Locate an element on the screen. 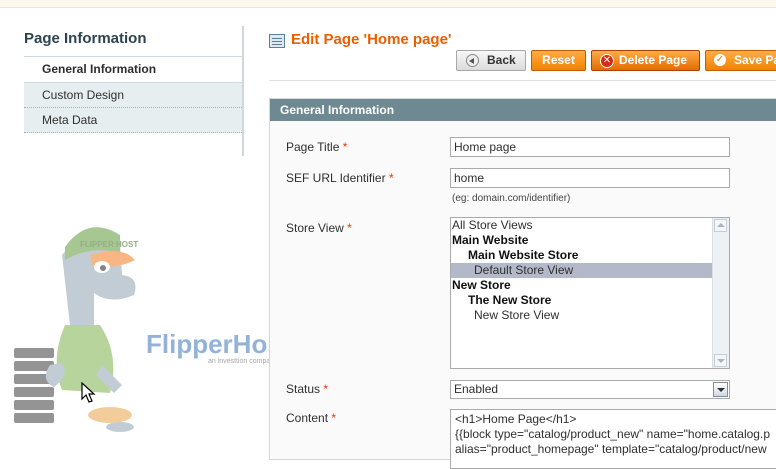 The image size is (776, 469). chevron-down-icon is located at coordinates (720, 389).